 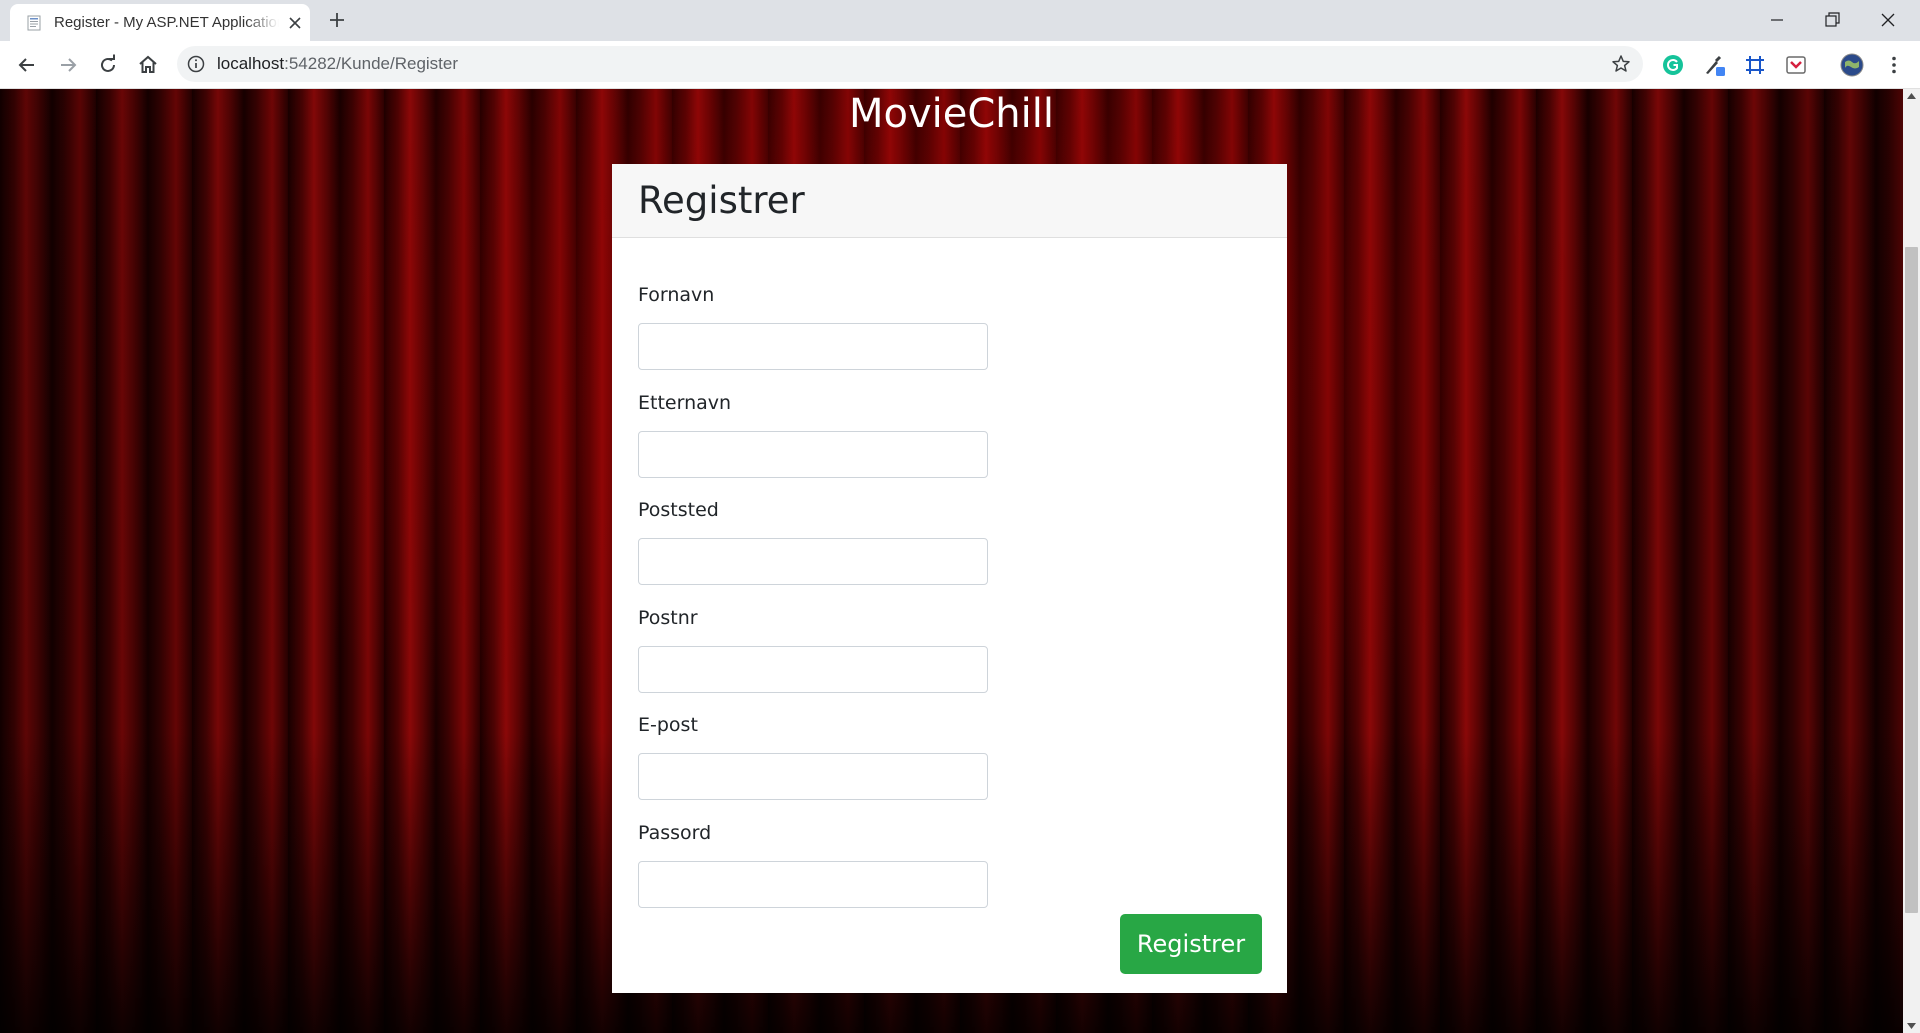 What do you see at coordinates (1832, 20) in the screenshot?
I see `restore-icon` at bounding box center [1832, 20].